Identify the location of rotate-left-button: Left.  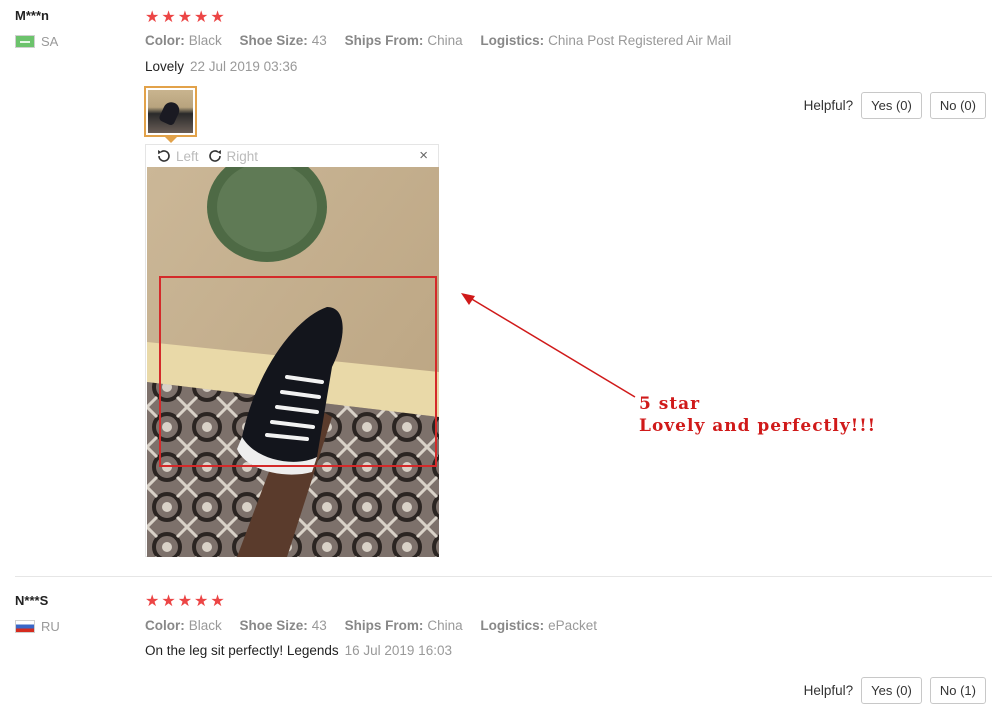
(177, 156).